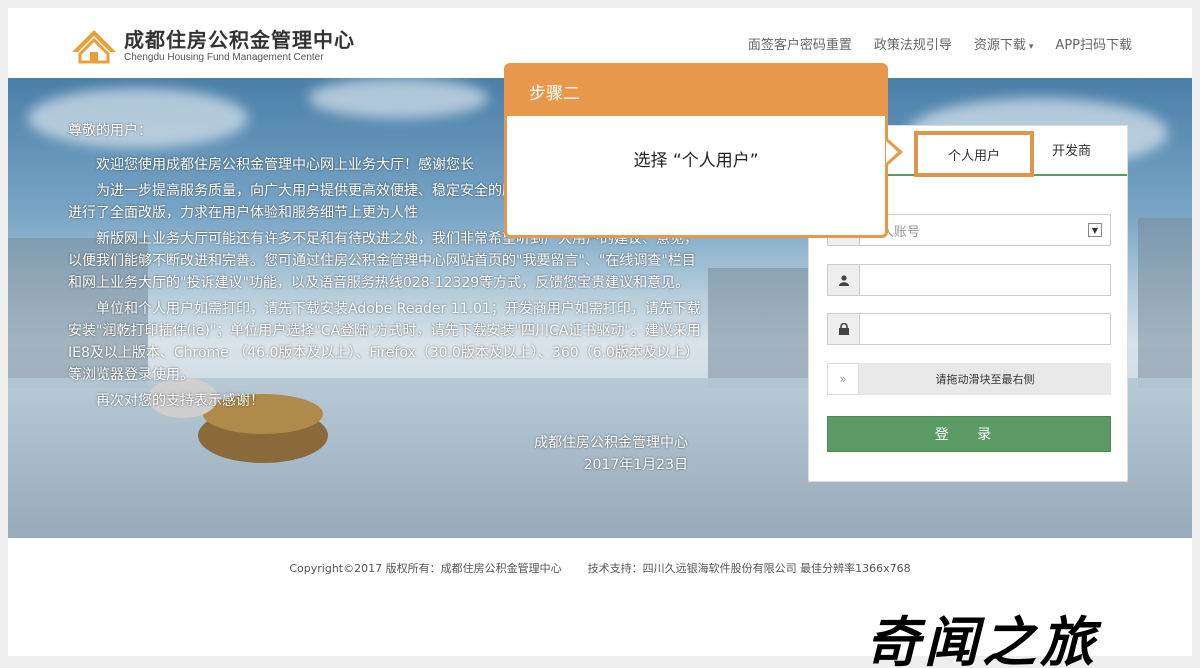 This screenshot has width=1200, height=668. What do you see at coordinates (985, 379) in the screenshot?
I see `slider-hint: 请拖动滑块至最右侧` at bounding box center [985, 379].